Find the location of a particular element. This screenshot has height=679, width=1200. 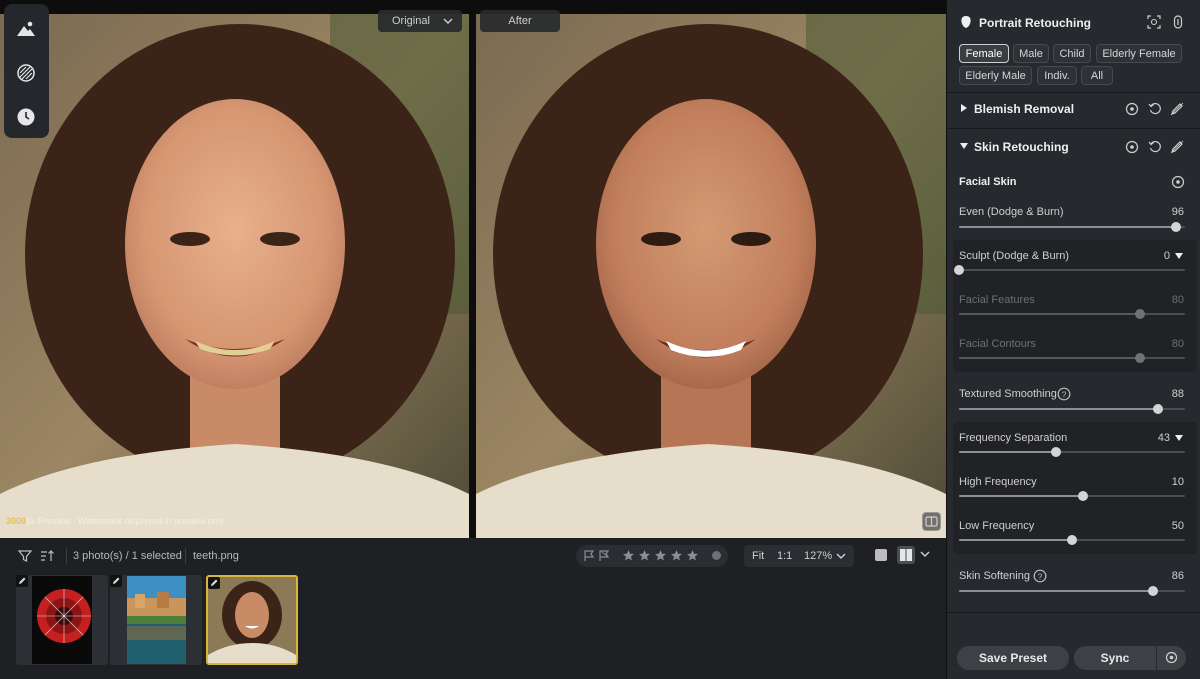

original-label: Original is located at coordinates (411, 21).